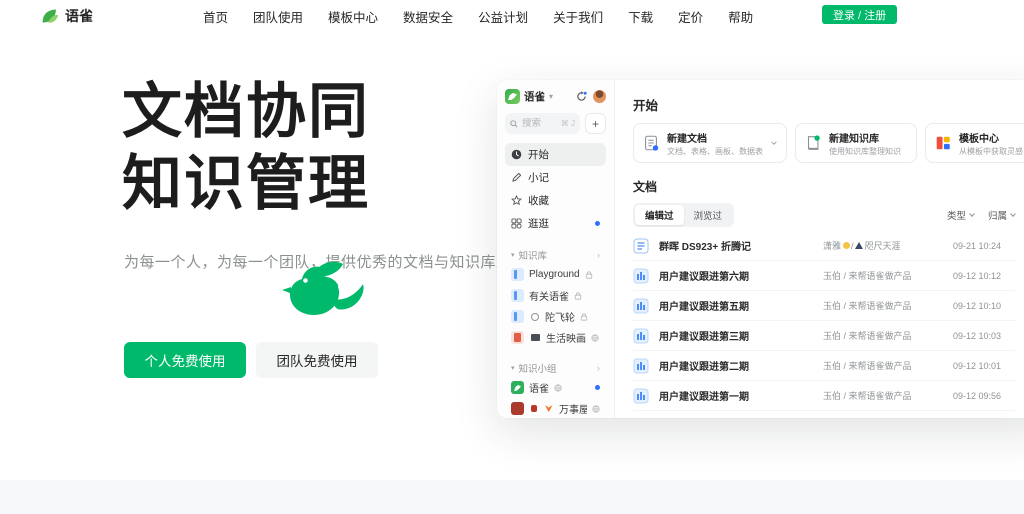 The height and width of the screenshot is (514, 1024). Describe the element at coordinates (428, 16) in the screenshot. I see `nav-link: 数据安全` at that location.